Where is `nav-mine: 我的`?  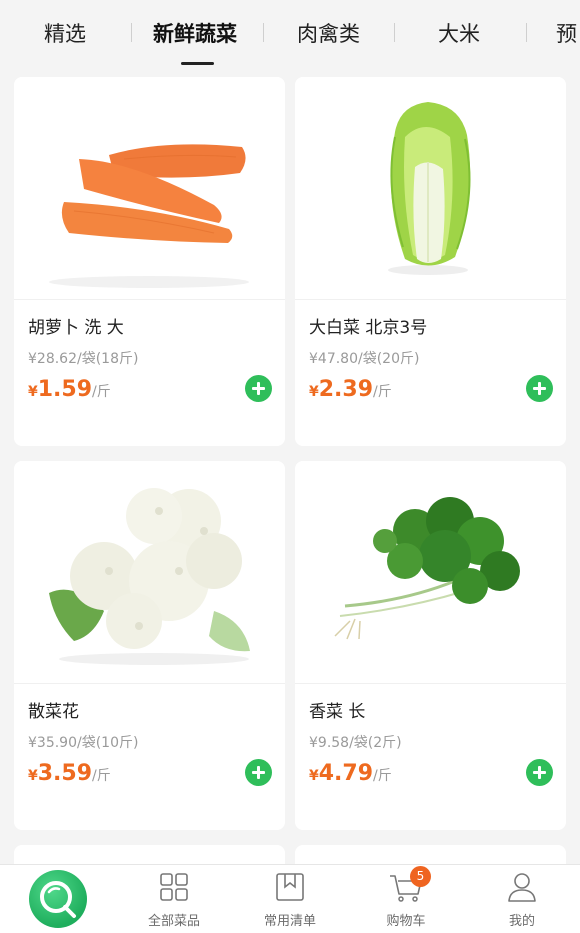 nav-mine: 我的 is located at coordinates (522, 899).